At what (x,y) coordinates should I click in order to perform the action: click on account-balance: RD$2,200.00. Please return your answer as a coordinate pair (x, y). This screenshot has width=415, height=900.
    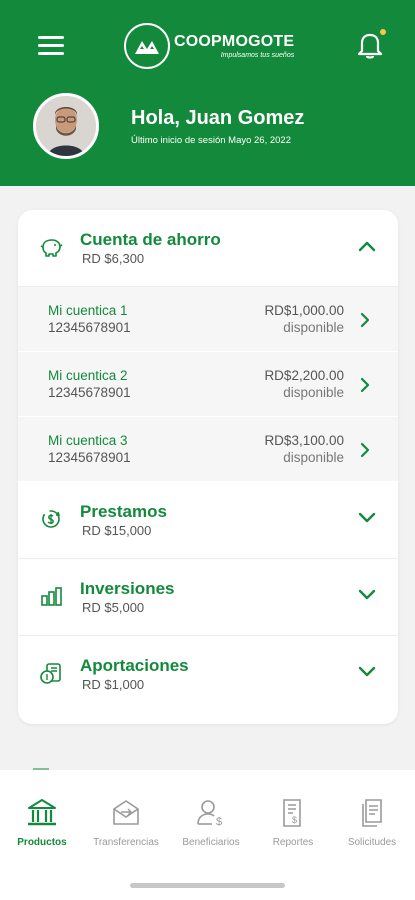
    Looking at the image, I should click on (304, 375).